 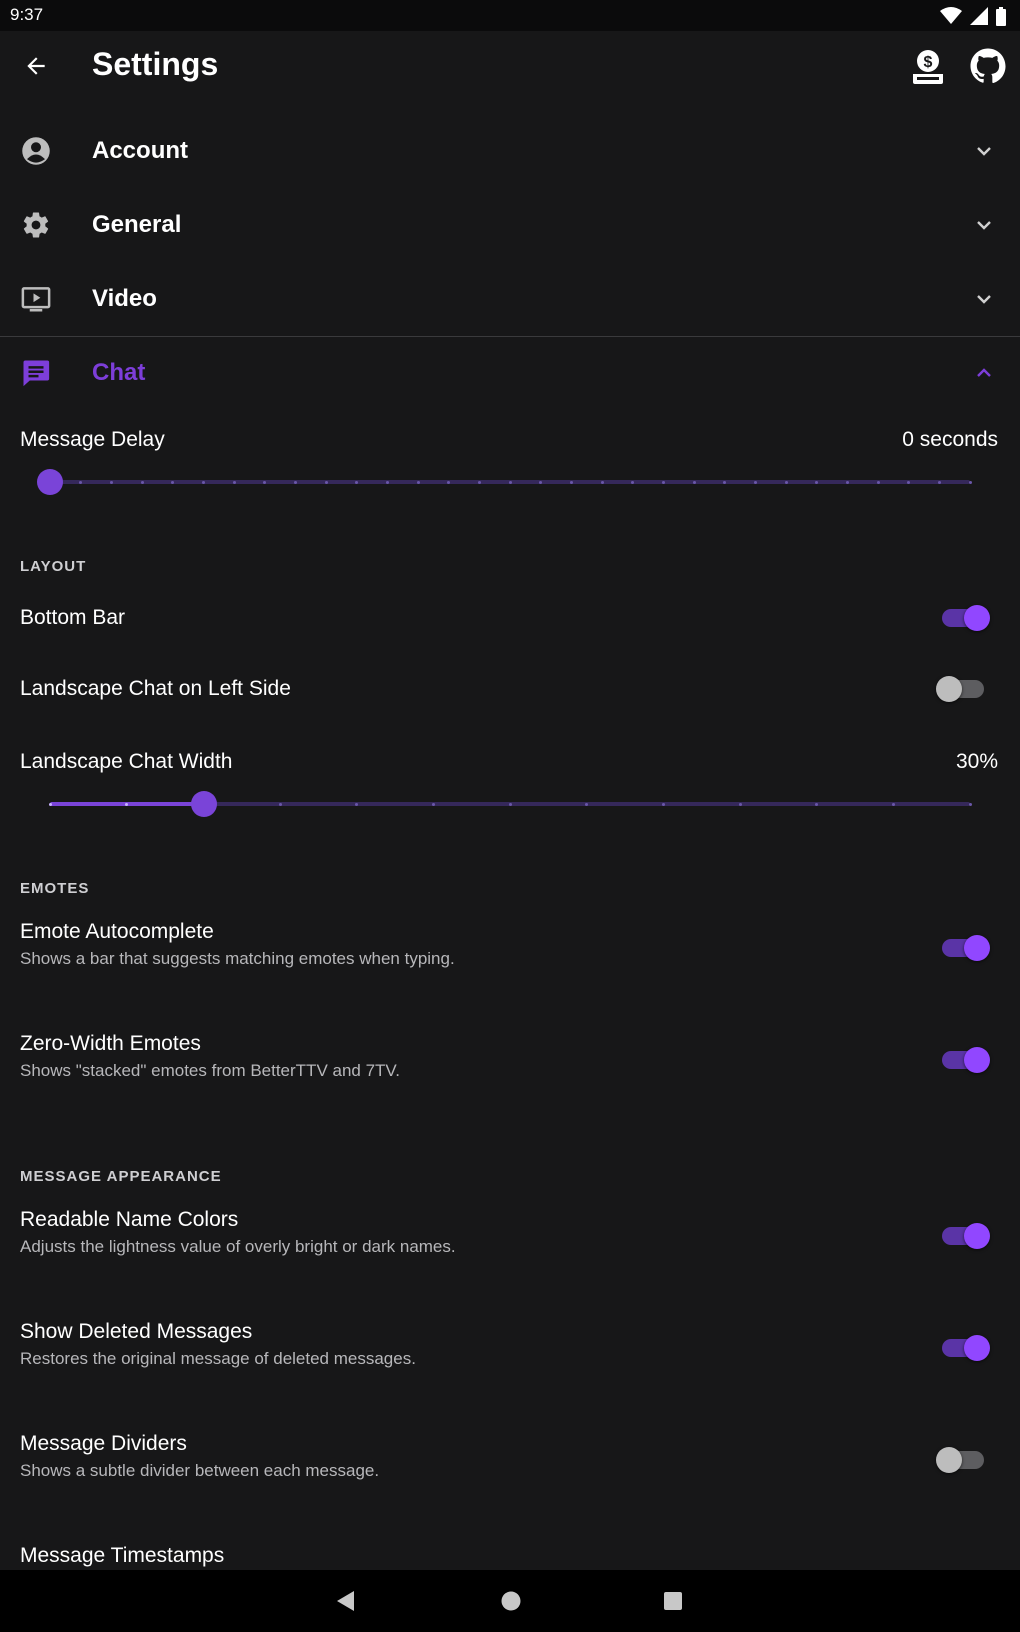 What do you see at coordinates (966, 1060) in the screenshot?
I see `zero-width-emotes-switch` at bounding box center [966, 1060].